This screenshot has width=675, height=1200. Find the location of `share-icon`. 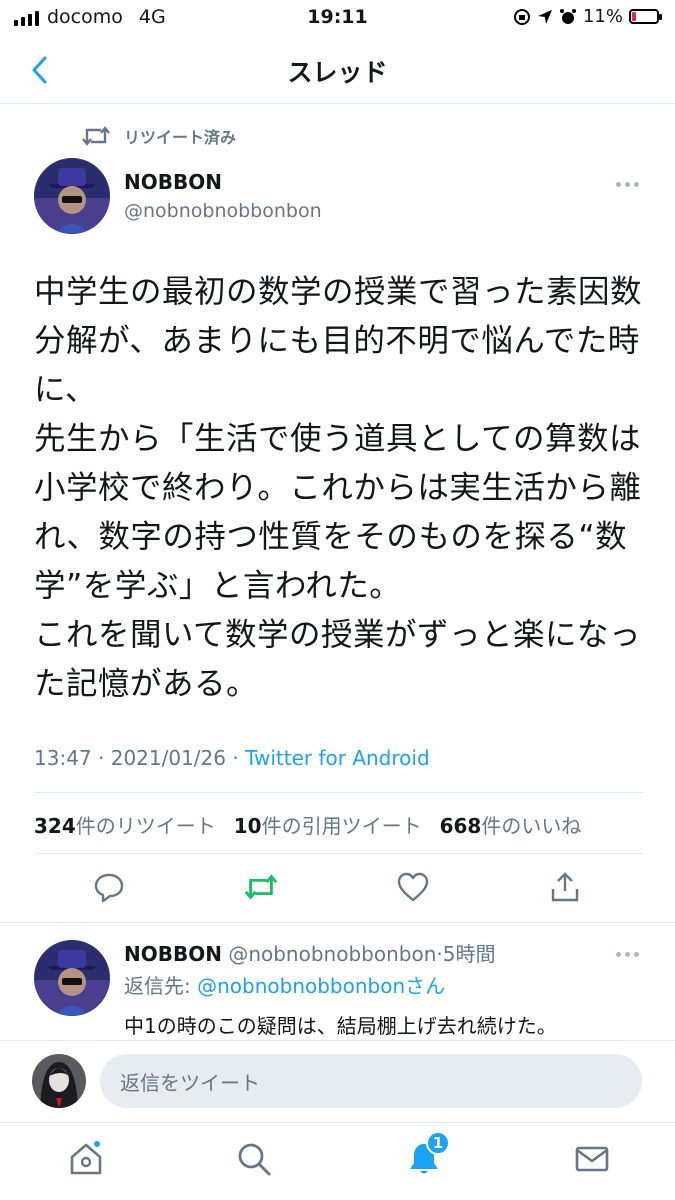

share-icon is located at coordinates (565, 887).